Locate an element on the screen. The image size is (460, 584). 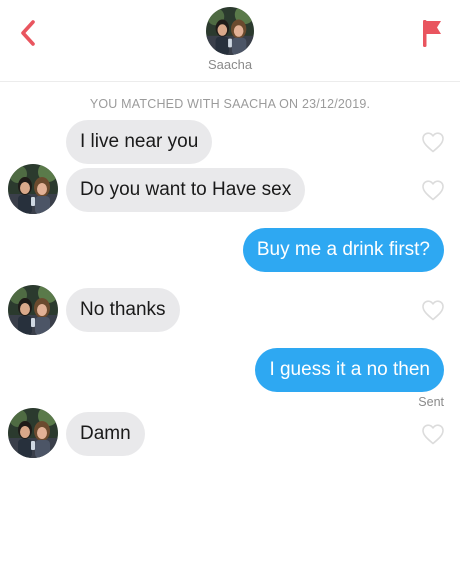
report-button is located at coordinates (431, 33).